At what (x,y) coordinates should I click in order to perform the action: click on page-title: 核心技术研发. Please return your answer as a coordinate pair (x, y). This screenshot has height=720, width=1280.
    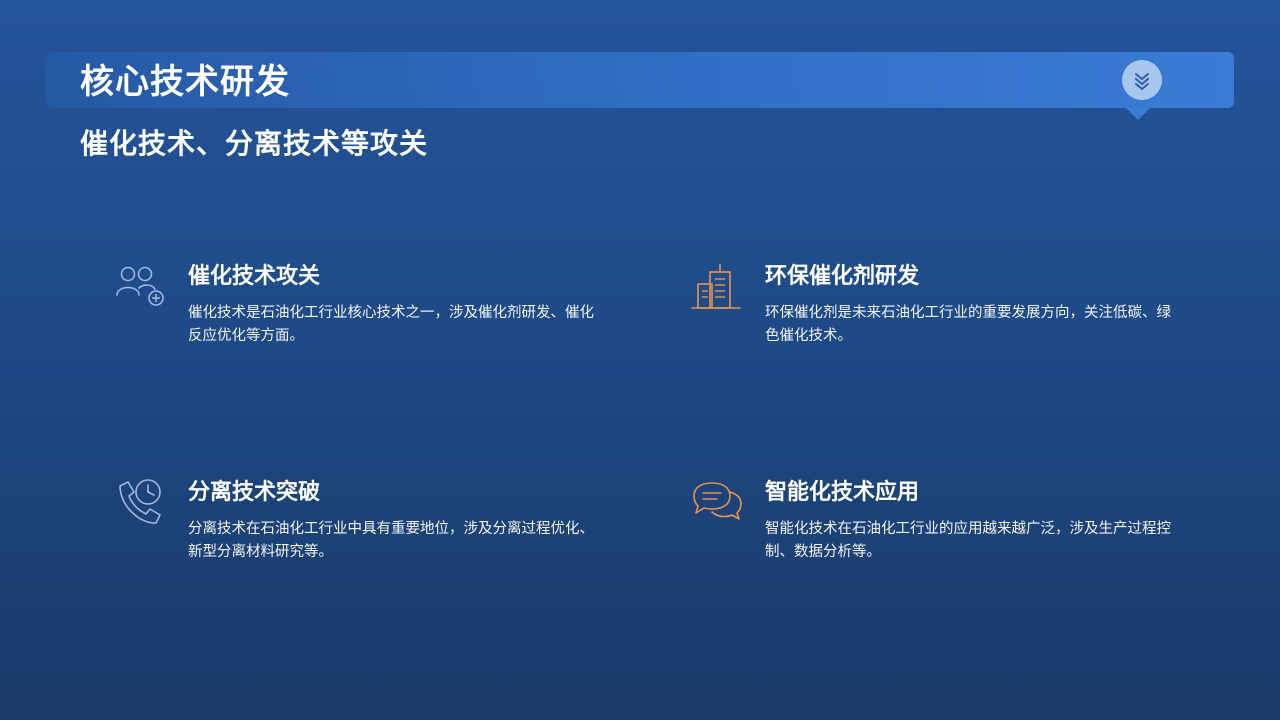
    Looking at the image, I should click on (185, 82).